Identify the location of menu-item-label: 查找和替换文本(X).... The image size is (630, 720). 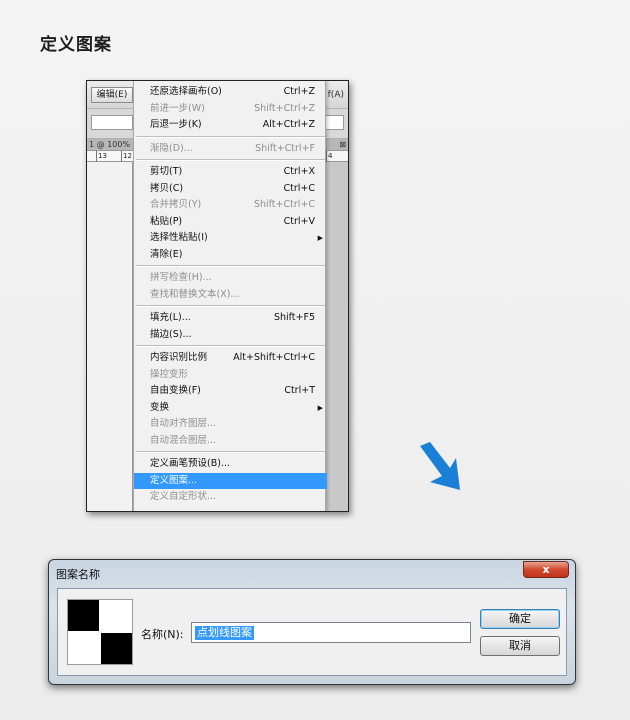
(195, 294).